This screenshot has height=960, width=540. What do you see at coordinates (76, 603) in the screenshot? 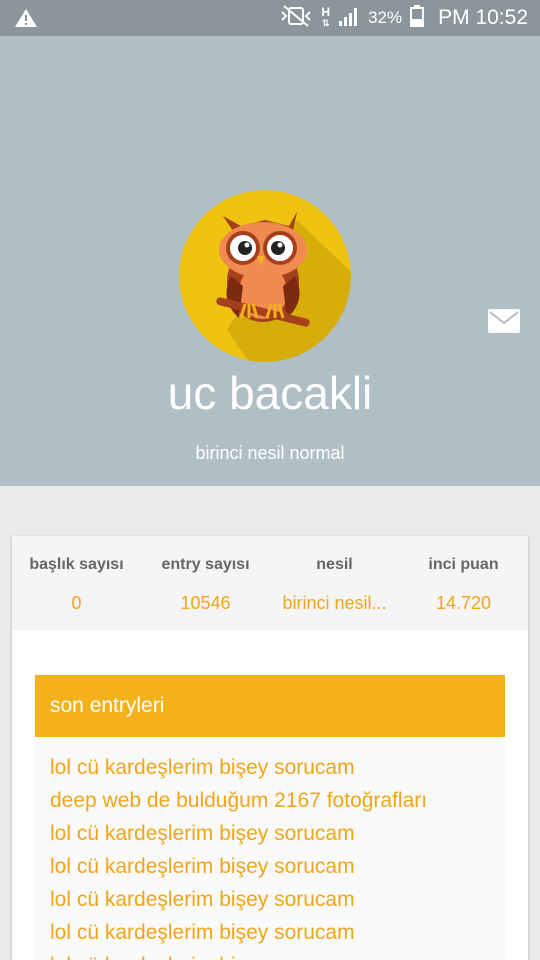
I see `stat-value: 0` at bounding box center [76, 603].